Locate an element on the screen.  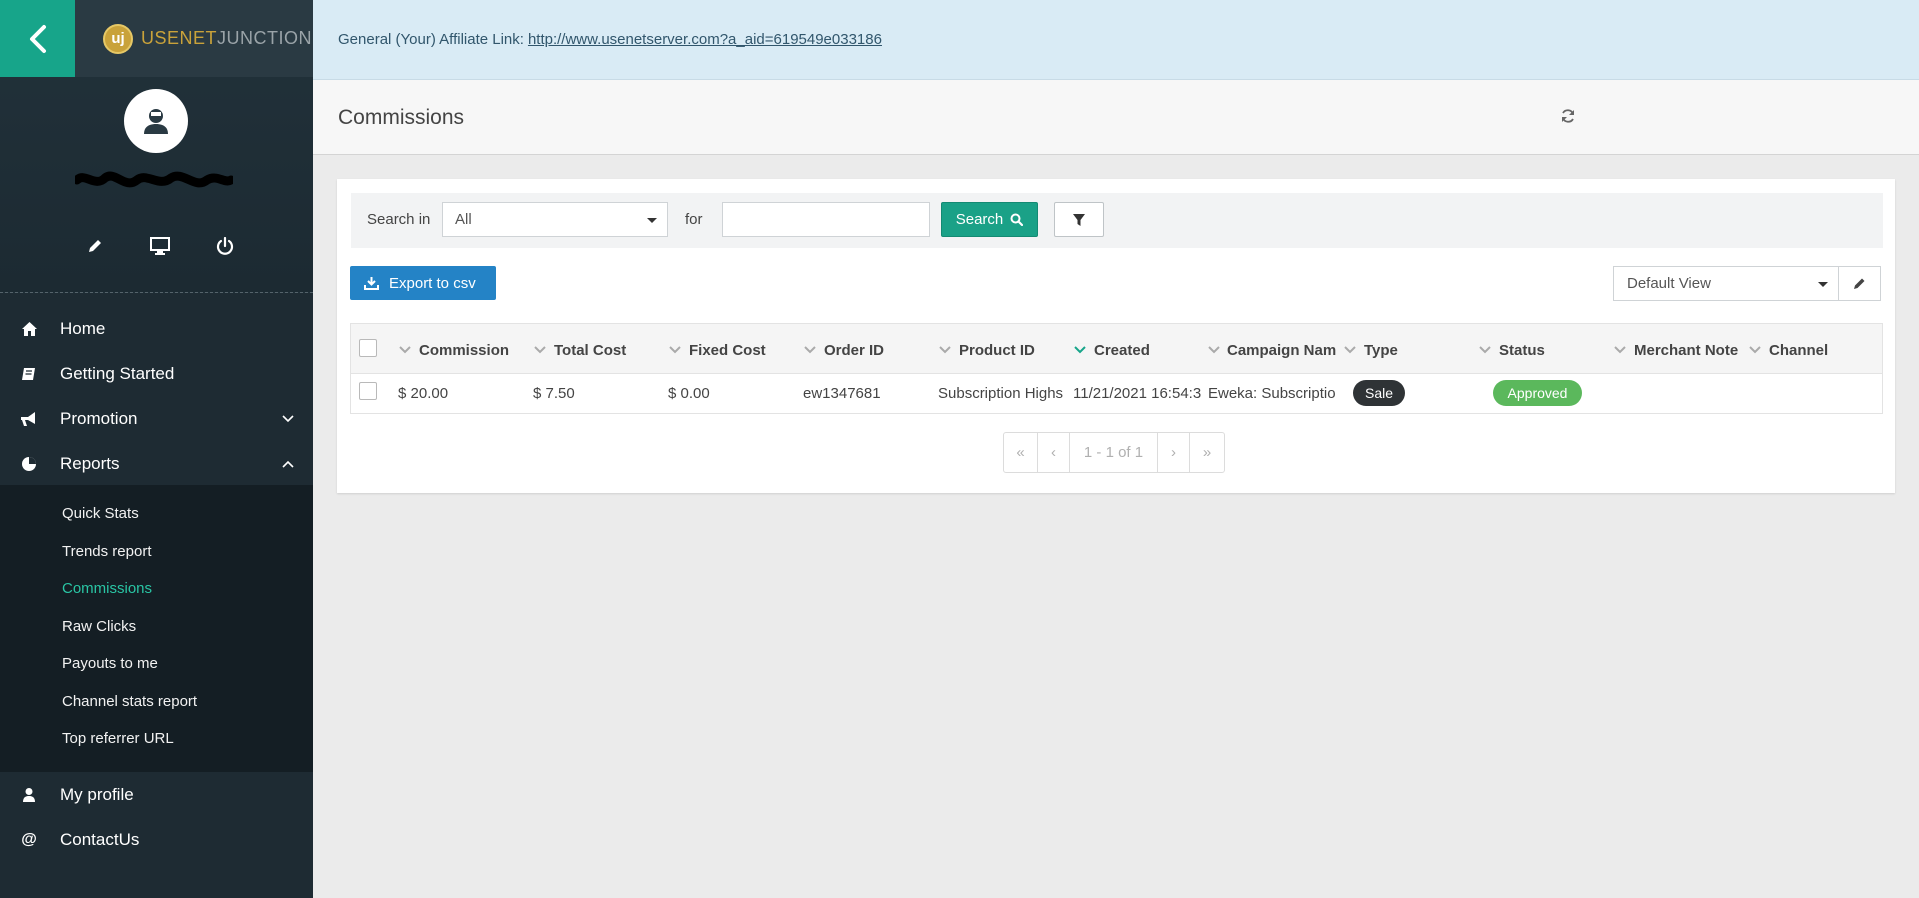
nav-label: ContactUs is located at coordinates (100, 839).